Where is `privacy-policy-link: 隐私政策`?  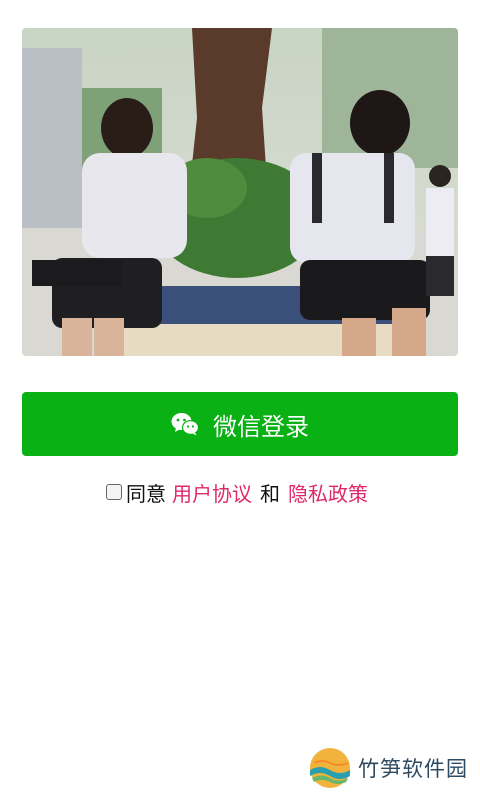 privacy-policy-link: 隐私政策 is located at coordinates (328, 492).